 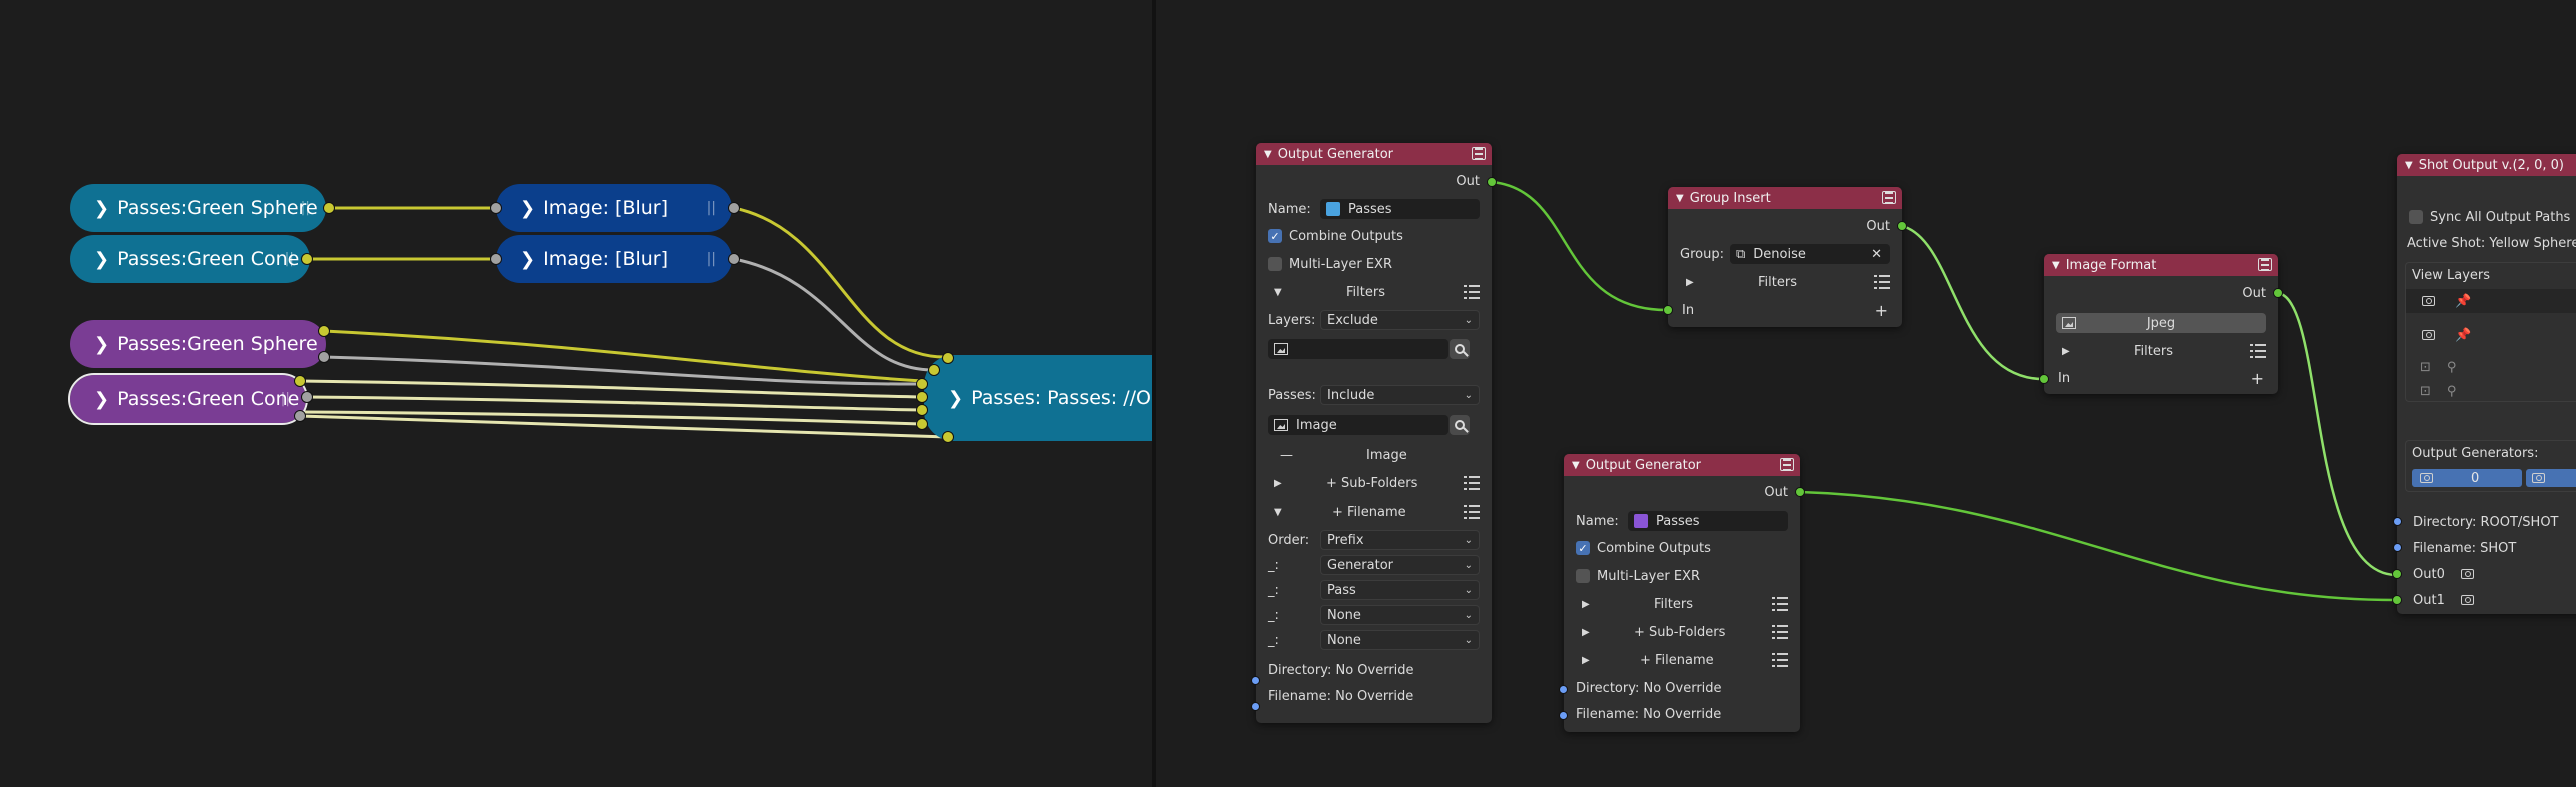 I want to click on image-pass-row: — Image, so click(x=1374, y=455).